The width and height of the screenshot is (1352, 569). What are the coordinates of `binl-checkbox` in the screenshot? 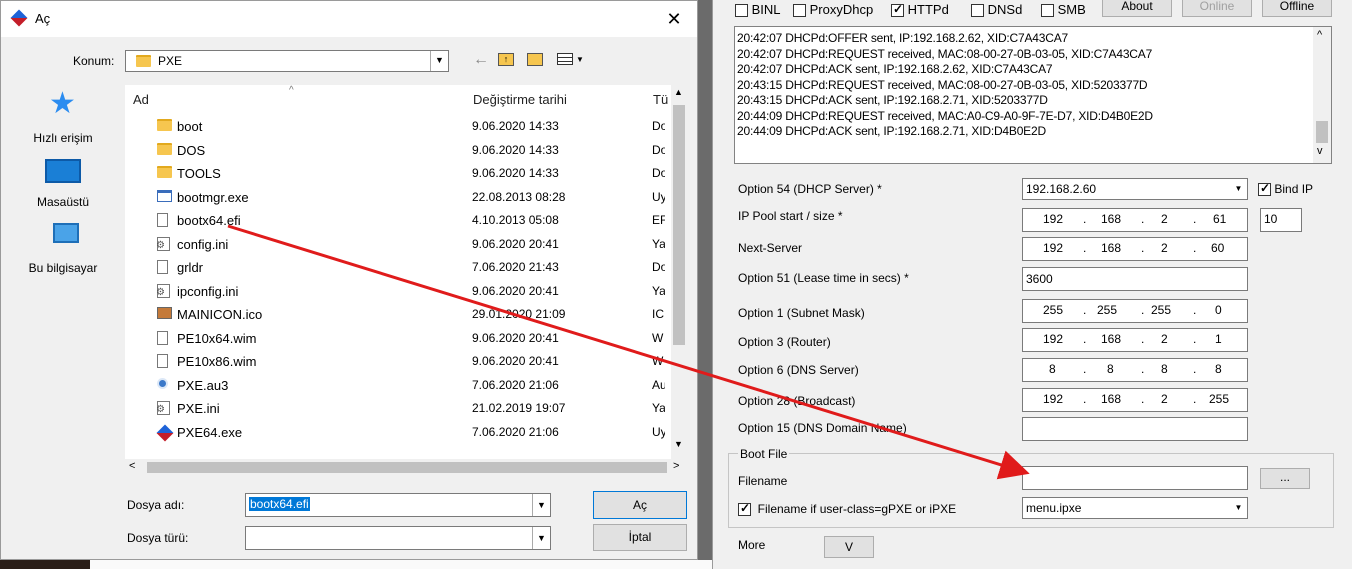 It's located at (741, 11).